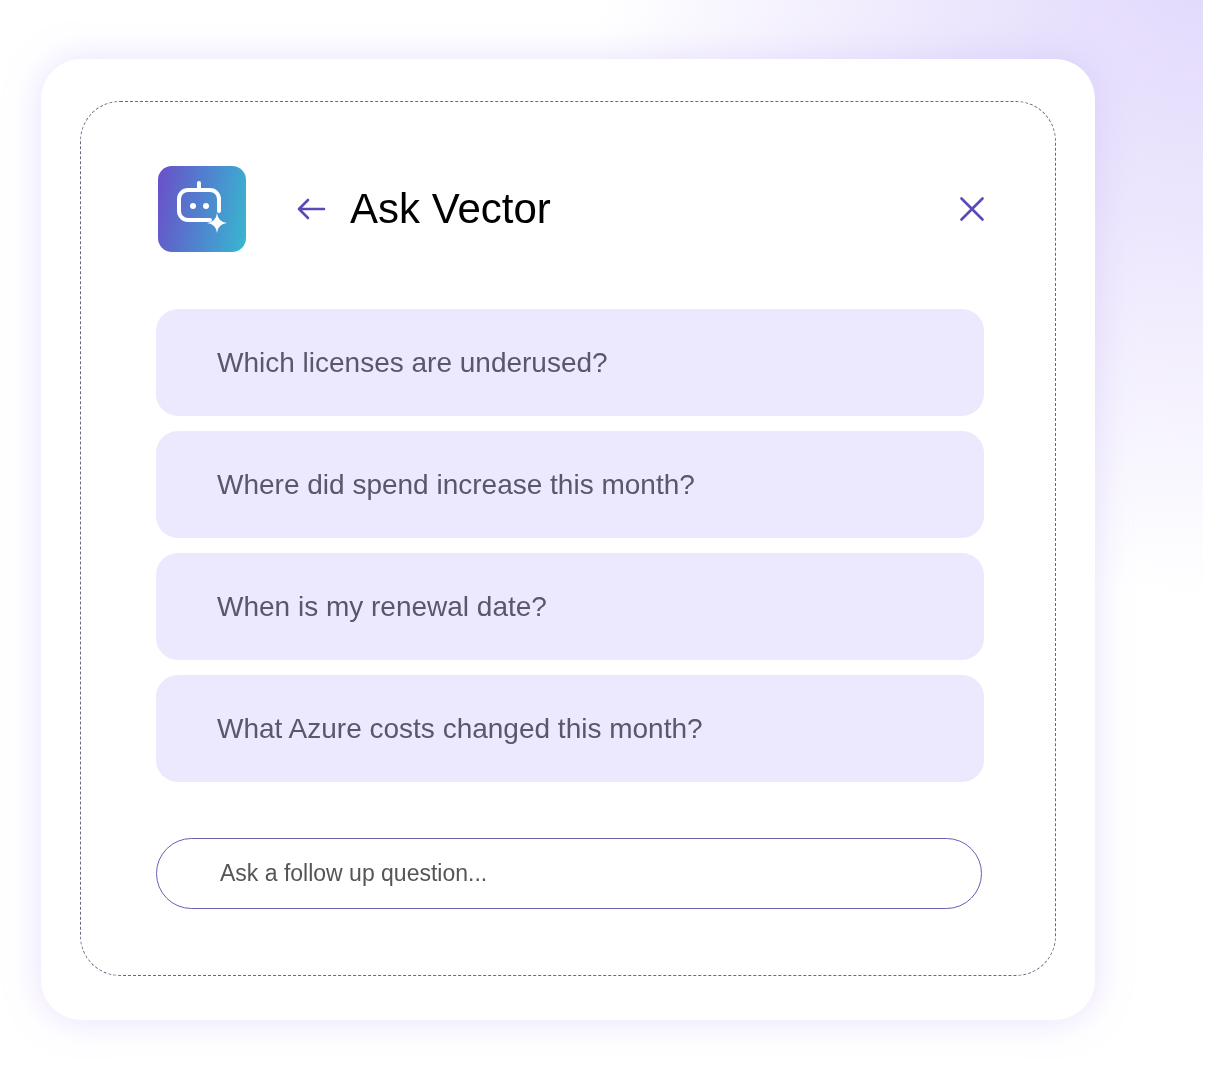 The width and height of the screenshot is (1209, 1076). I want to click on close-button, so click(972, 209).